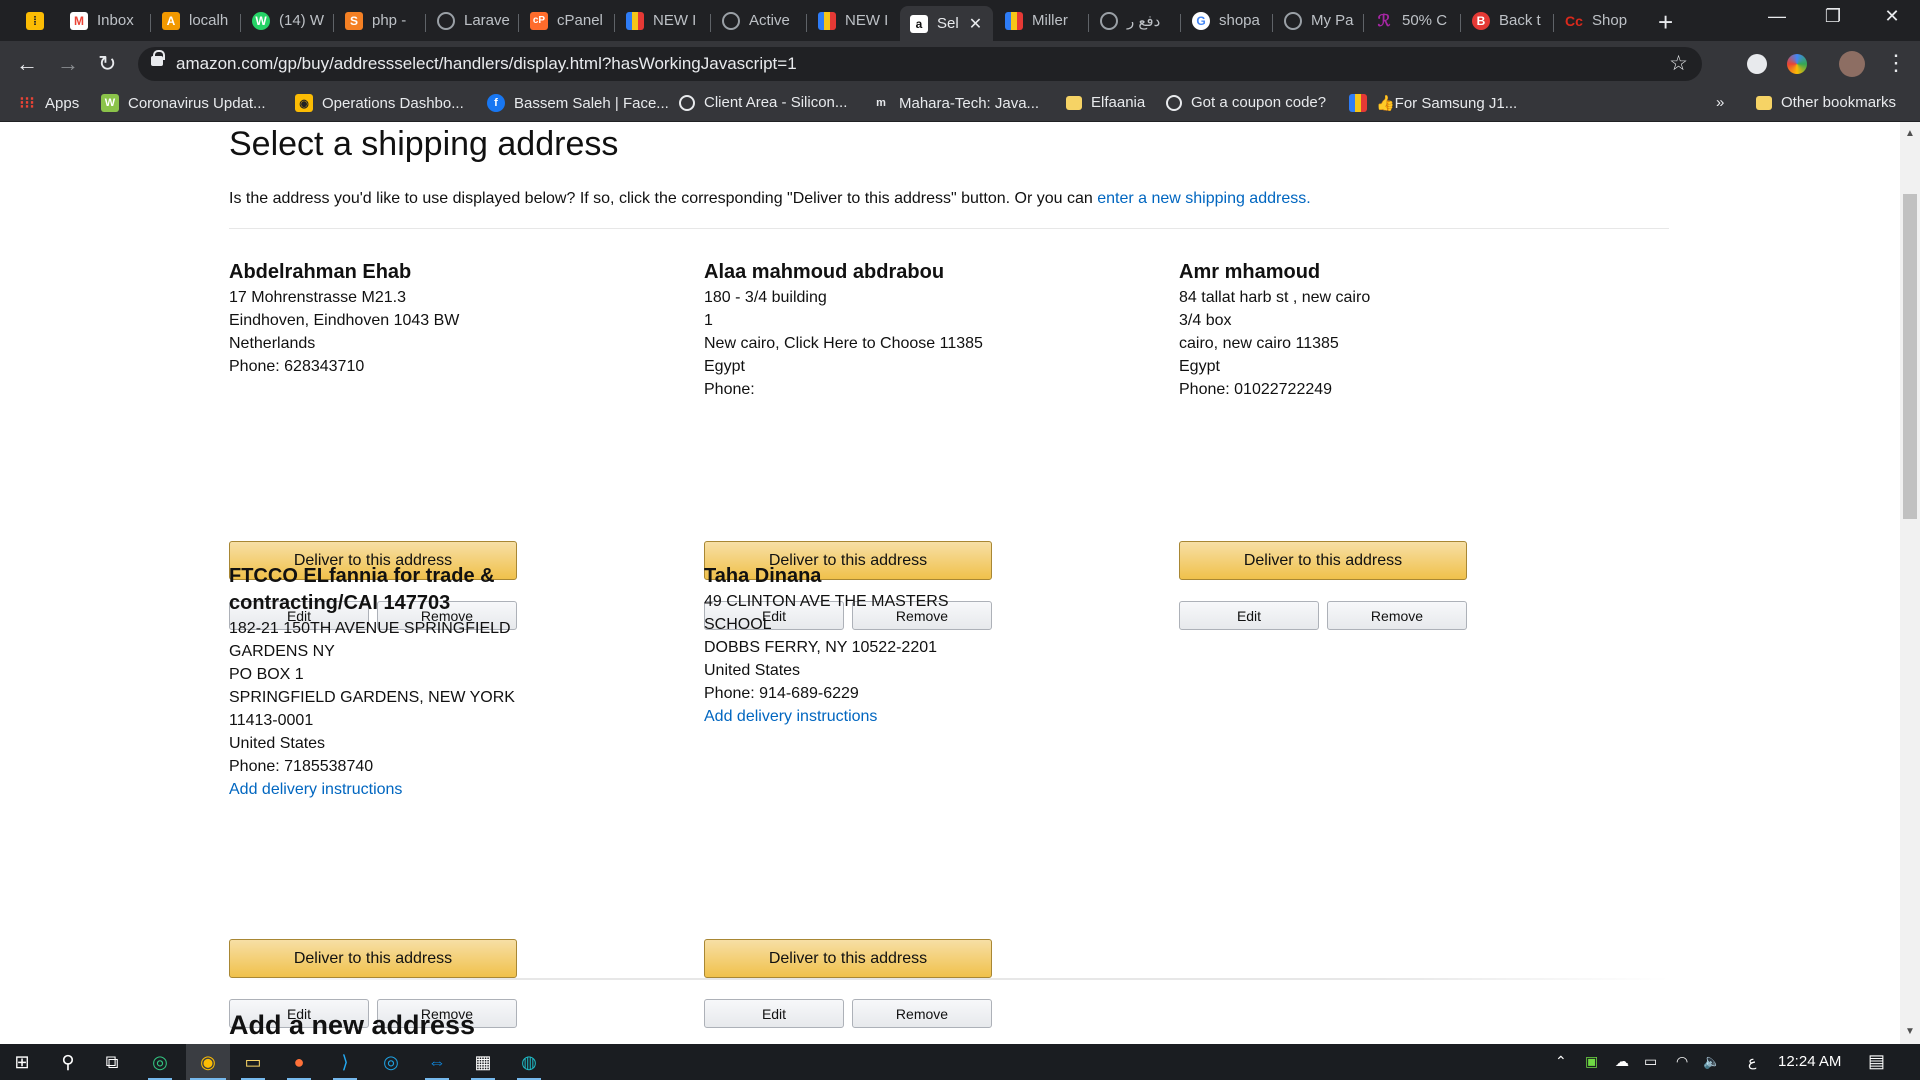 This screenshot has width=1920, height=1080. Describe the element at coordinates (1561, 1061) in the screenshot. I see `show-hidden-icons-icon: ⌃` at that location.